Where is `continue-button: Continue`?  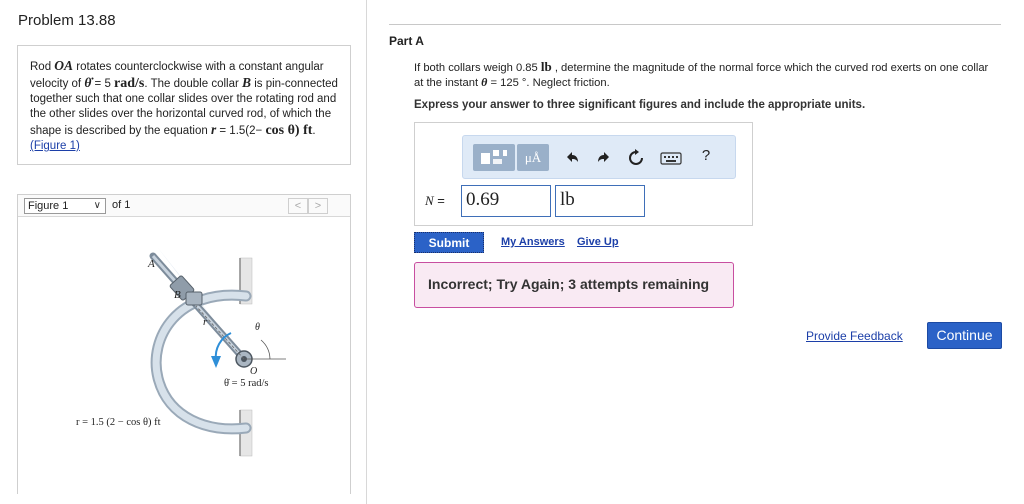 continue-button: Continue is located at coordinates (964, 335).